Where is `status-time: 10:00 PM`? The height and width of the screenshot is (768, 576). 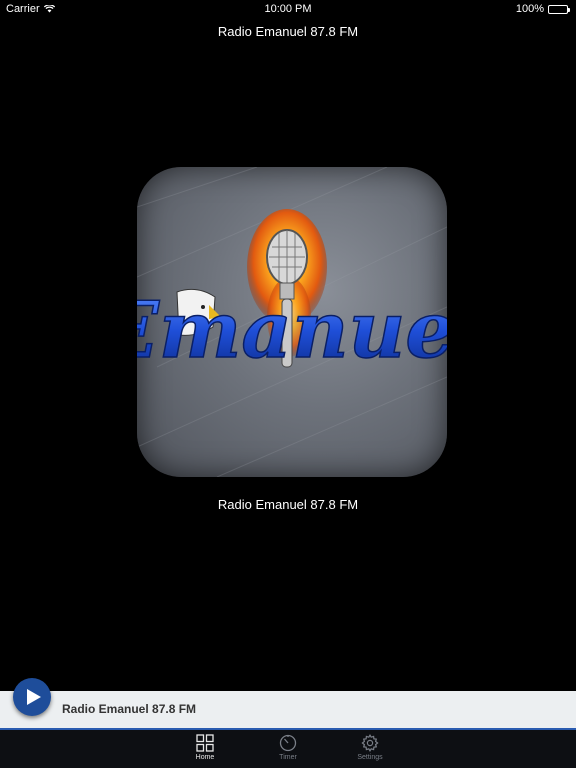
status-time: 10:00 PM is located at coordinates (288, 9).